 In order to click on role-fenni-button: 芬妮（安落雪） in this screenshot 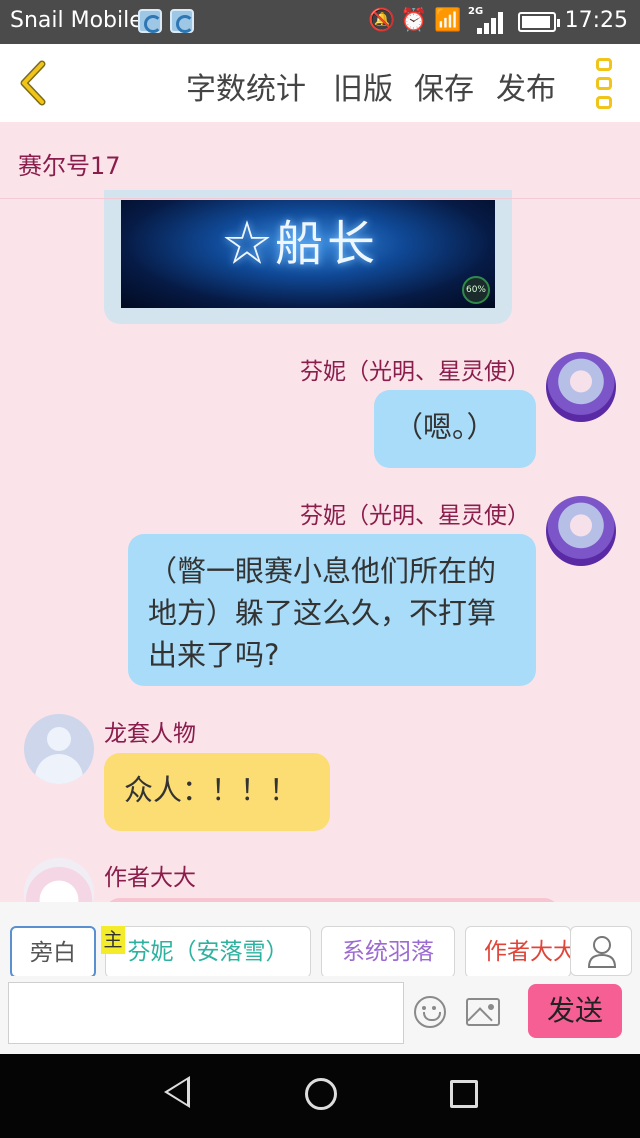, I will do `click(208, 952)`.